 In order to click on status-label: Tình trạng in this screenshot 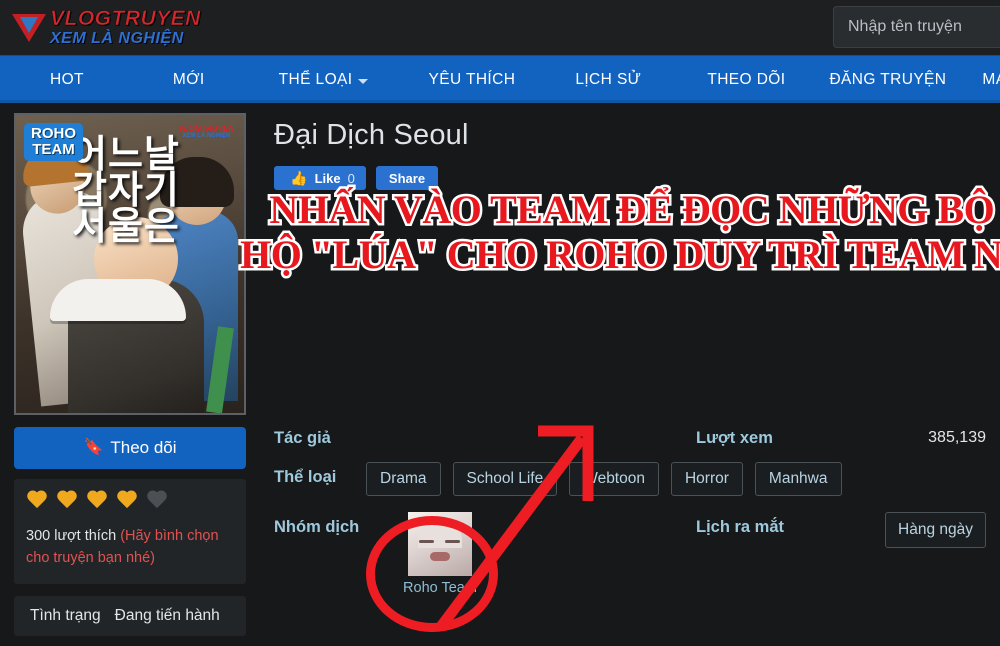, I will do `click(65, 615)`.